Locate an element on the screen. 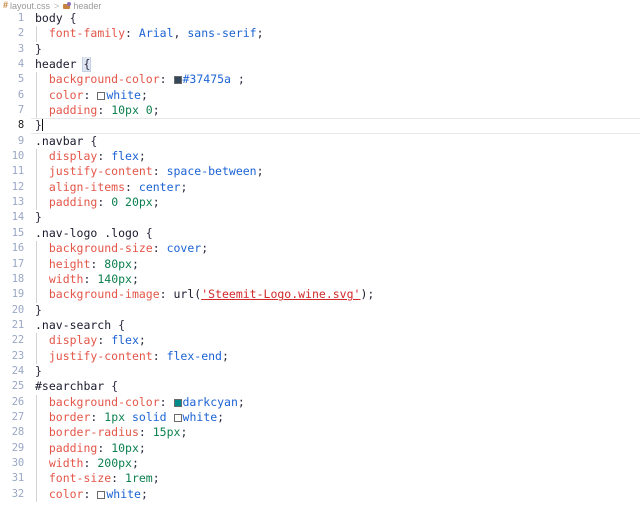  code-line: 32 color: white; is located at coordinates (320, 494).